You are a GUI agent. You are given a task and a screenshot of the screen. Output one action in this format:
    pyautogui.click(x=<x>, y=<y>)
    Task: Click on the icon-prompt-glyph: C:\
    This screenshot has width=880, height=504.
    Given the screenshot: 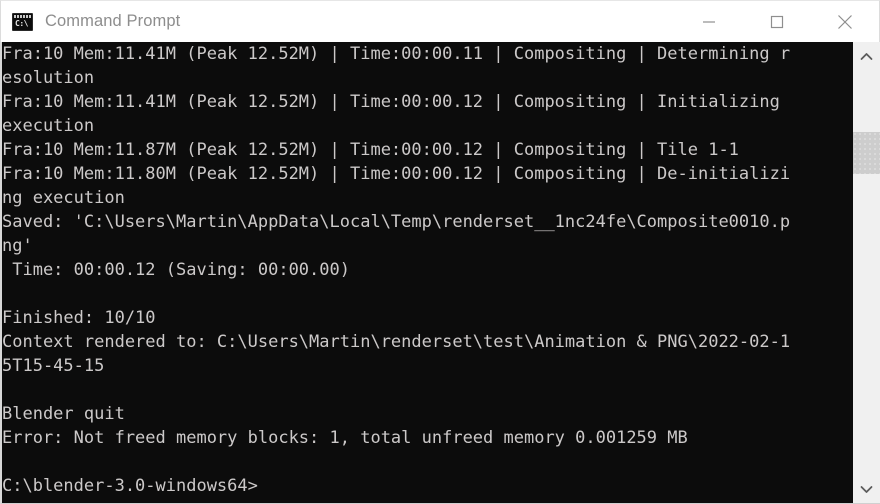 What is the action you would take?
    pyautogui.click(x=21, y=23)
    